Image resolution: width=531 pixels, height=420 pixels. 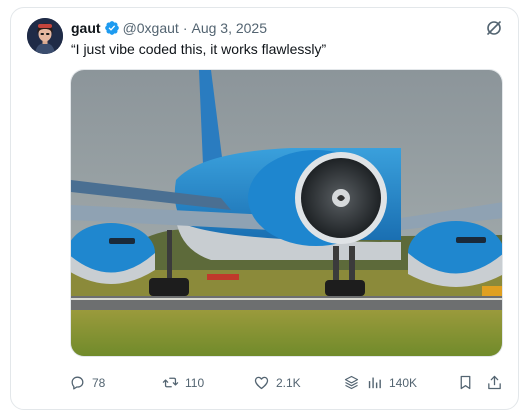 I want to click on reply-icon, so click(x=77, y=383).